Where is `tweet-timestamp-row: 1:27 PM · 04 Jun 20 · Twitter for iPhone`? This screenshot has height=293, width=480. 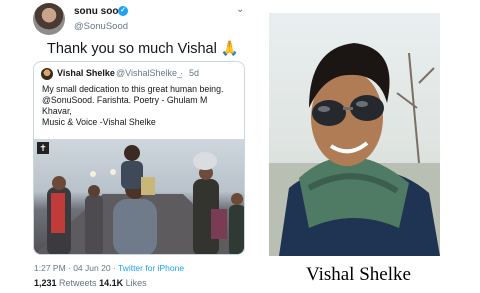 tweet-timestamp-row: 1:27 PM · 04 Jun 20 · Twitter for iPhone is located at coordinates (109, 268).